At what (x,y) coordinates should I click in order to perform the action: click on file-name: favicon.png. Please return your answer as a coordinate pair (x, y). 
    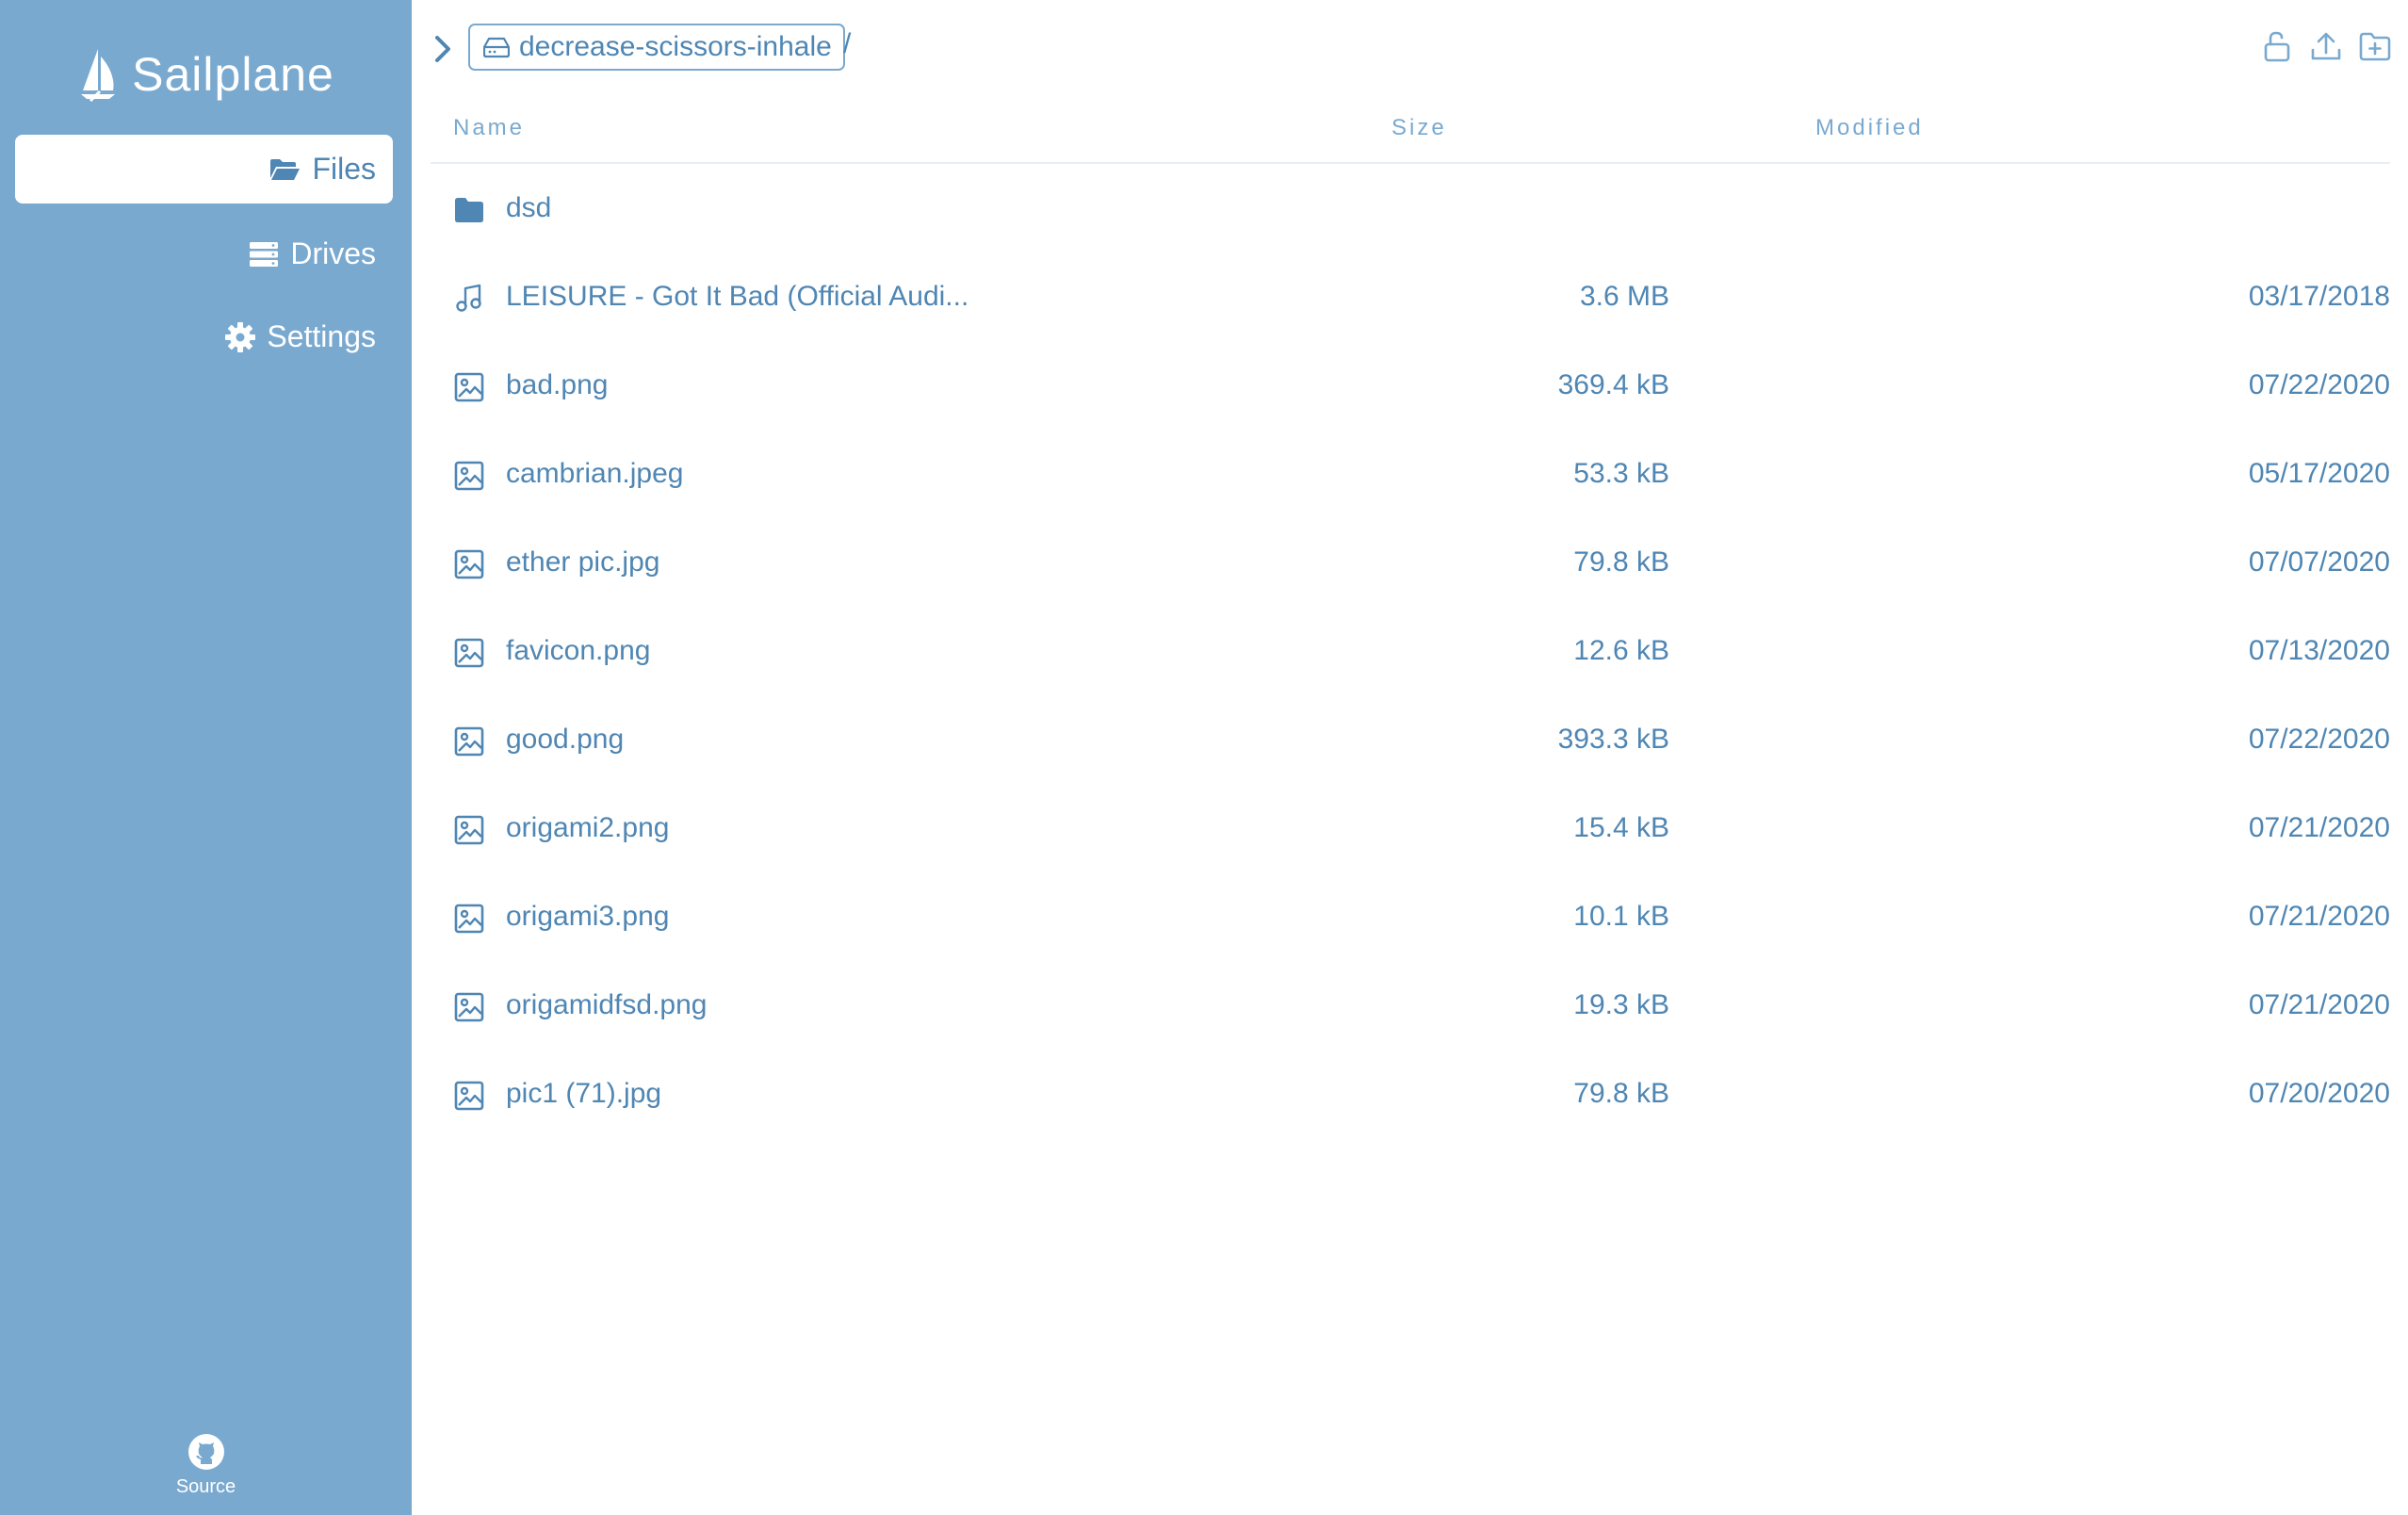
    Looking at the image, I should click on (579, 650).